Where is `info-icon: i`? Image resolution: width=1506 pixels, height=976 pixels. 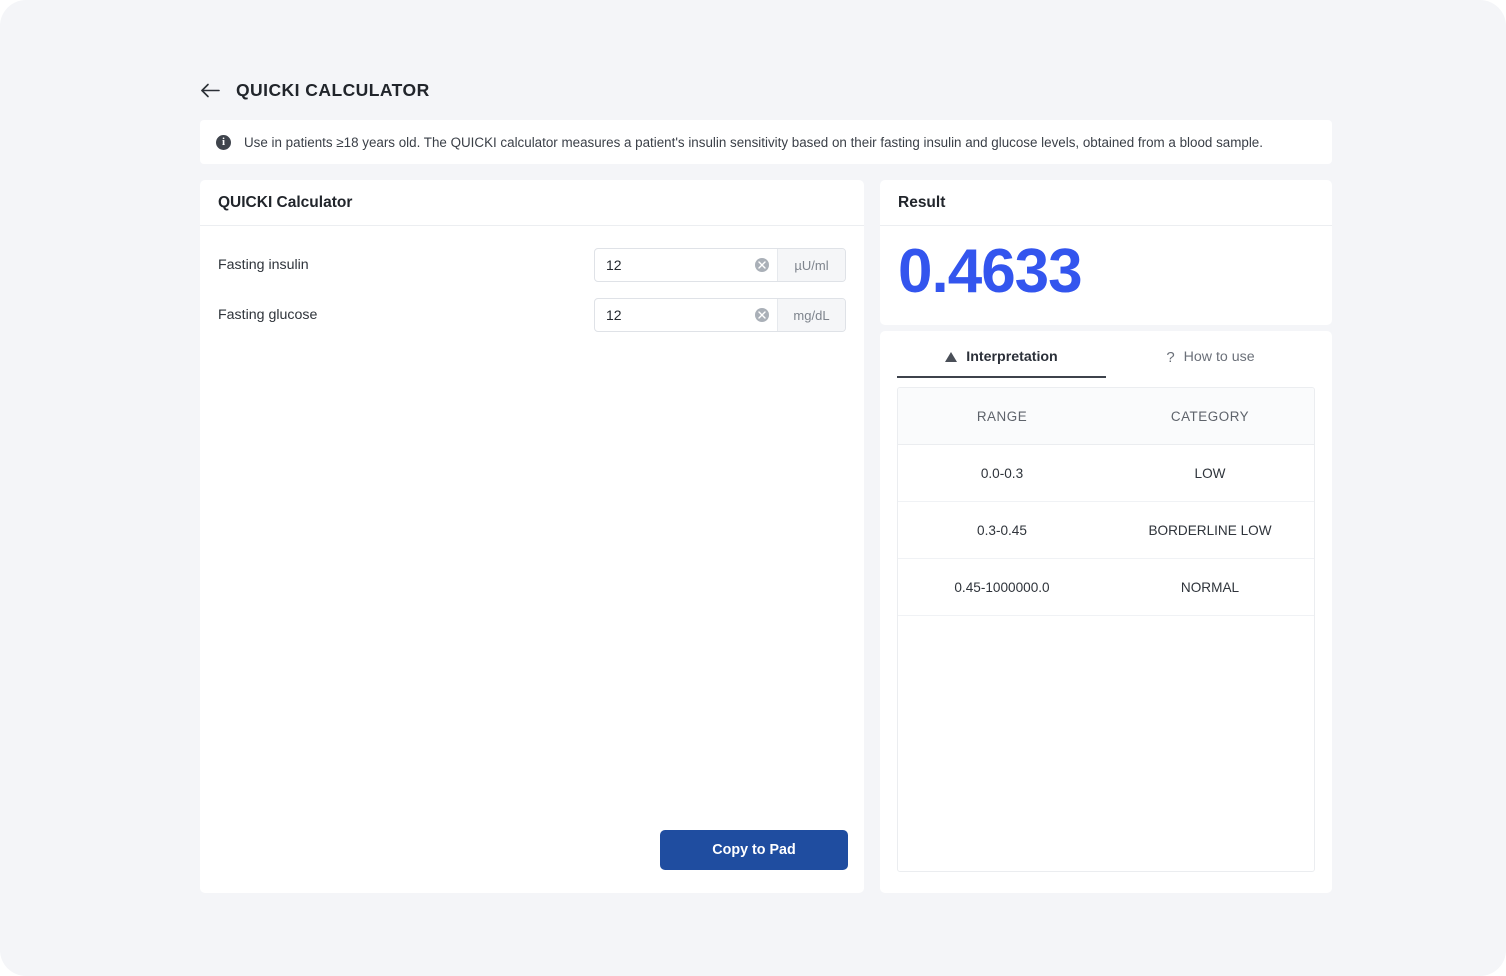 info-icon: i is located at coordinates (223, 142).